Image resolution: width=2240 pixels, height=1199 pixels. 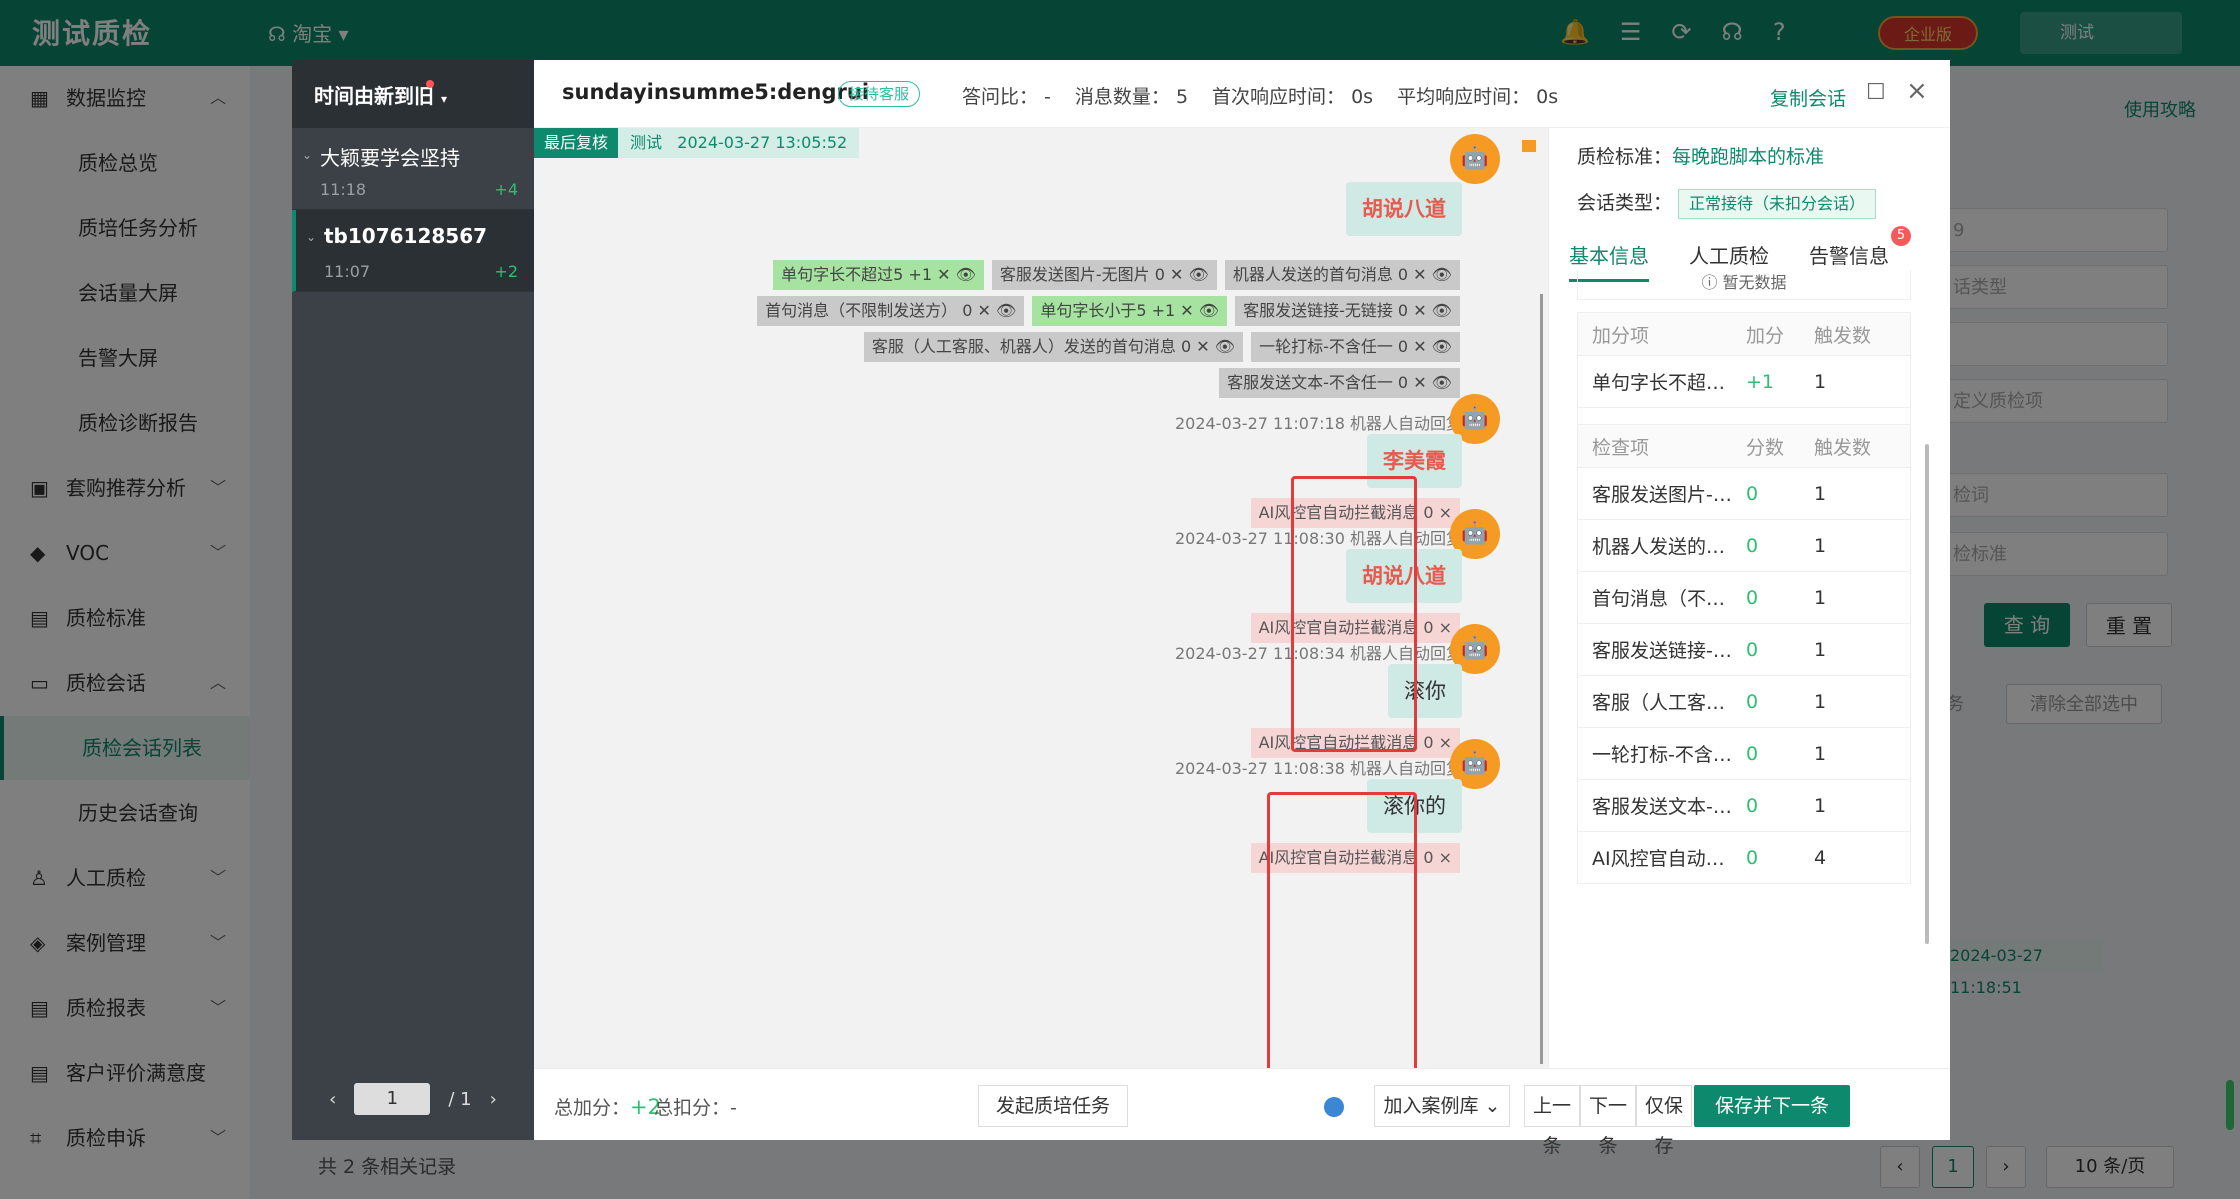 What do you see at coordinates (1808, 97) in the screenshot?
I see `copy-conversation-link: 复制会话` at bounding box center [1808, 97].